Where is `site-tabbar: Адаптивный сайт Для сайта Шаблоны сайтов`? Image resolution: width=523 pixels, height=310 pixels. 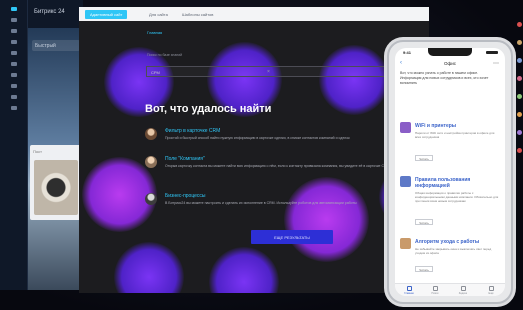 site-tabbar: Адаптивный сайт Для сайта Шаблоны сайтов is located at coordinates (254, 14).